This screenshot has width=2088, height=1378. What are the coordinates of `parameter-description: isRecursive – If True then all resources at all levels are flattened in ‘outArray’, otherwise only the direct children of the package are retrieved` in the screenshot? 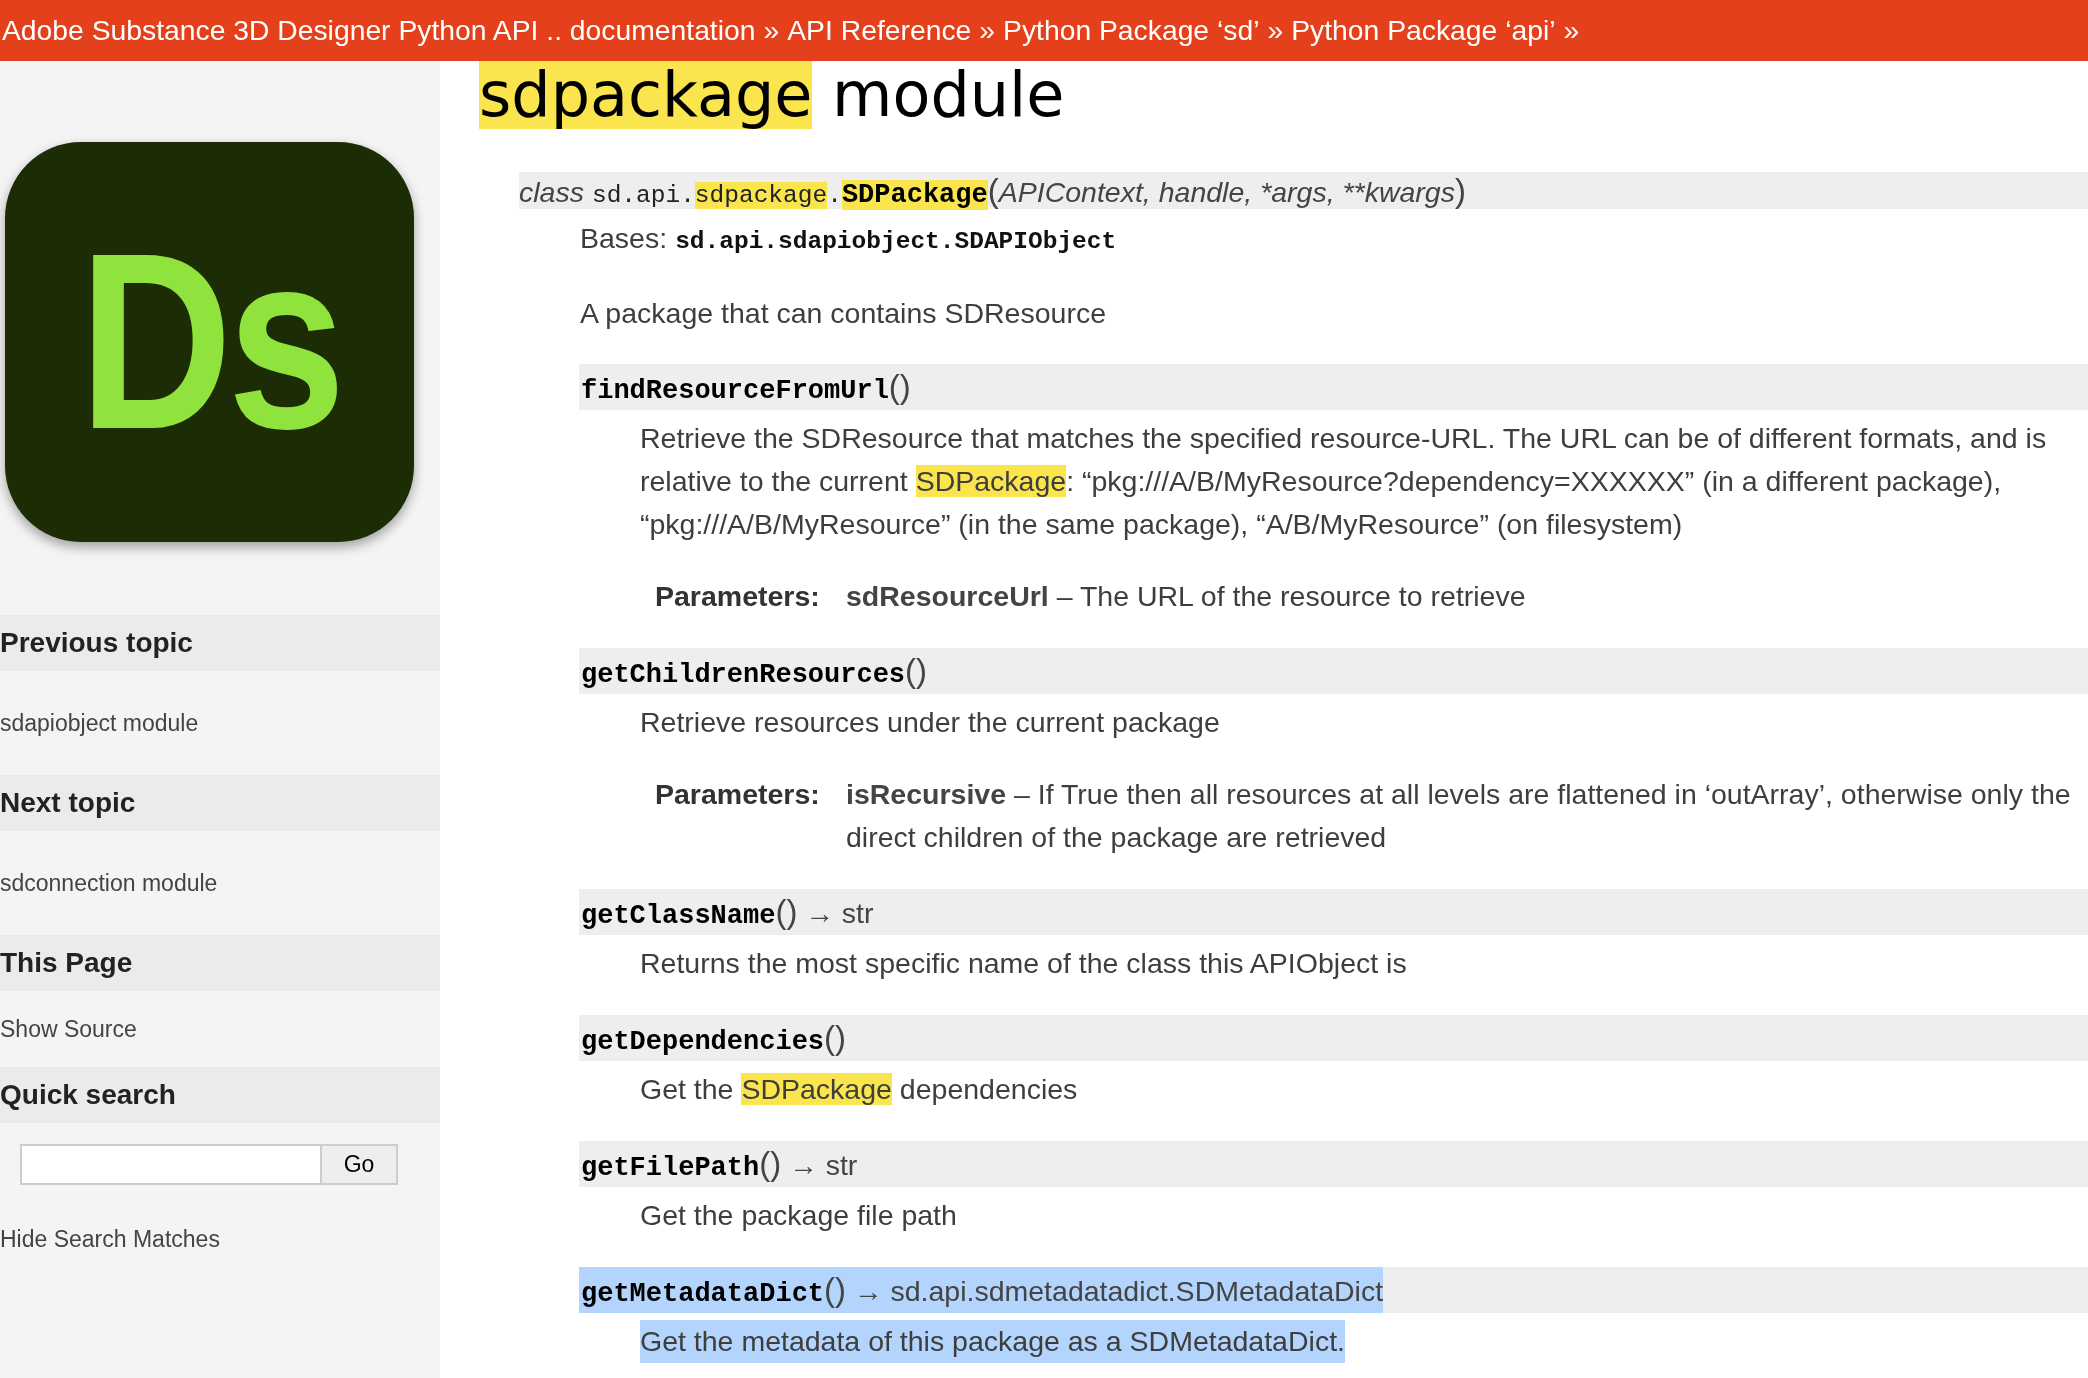 It's located at (1459, 816).